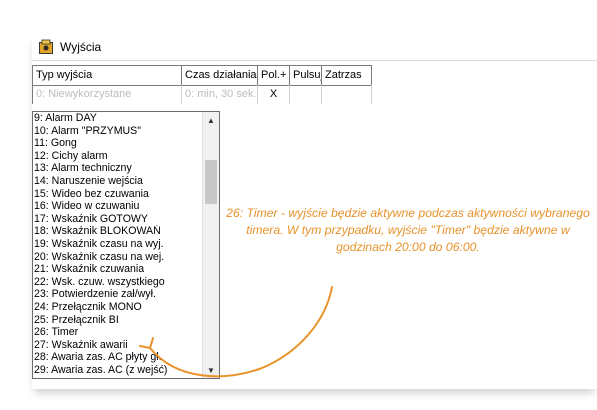  Describe the element at coordinates (241, 332) in the screenshot. I see `callout-arrow-line` at that location.